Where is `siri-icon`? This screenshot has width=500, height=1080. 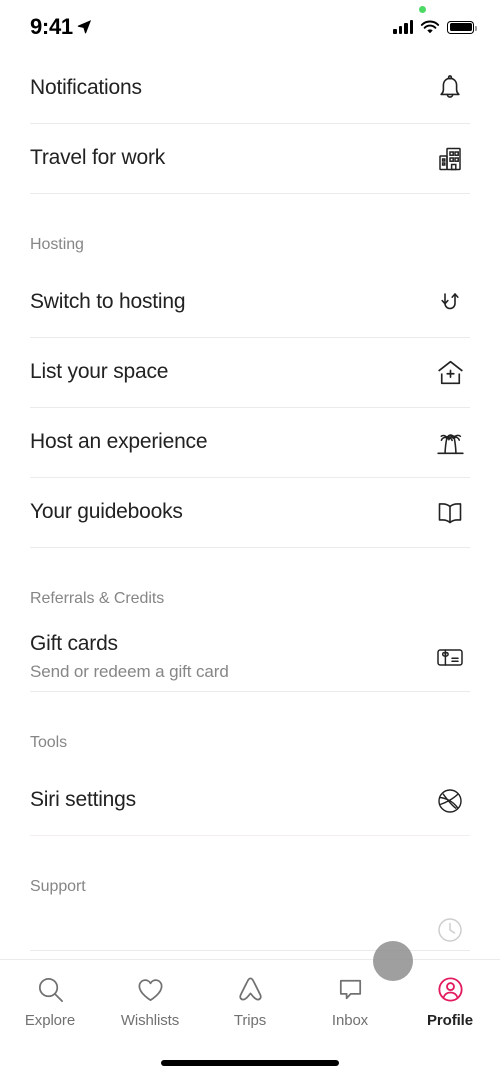
siri-icon is located at coordinates (450, 801).